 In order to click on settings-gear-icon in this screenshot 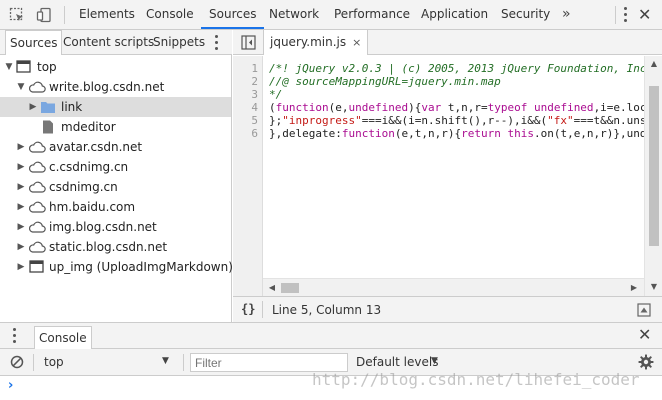, I will do `click(646, 362)`.